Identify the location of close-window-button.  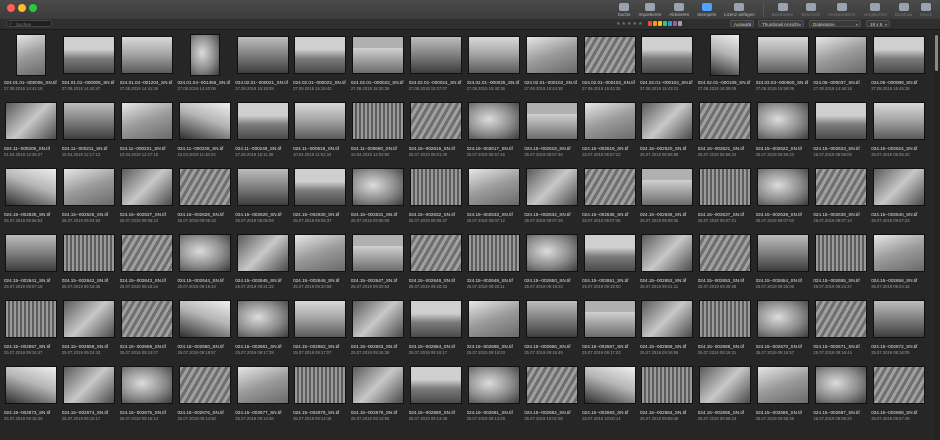
(11, 8).